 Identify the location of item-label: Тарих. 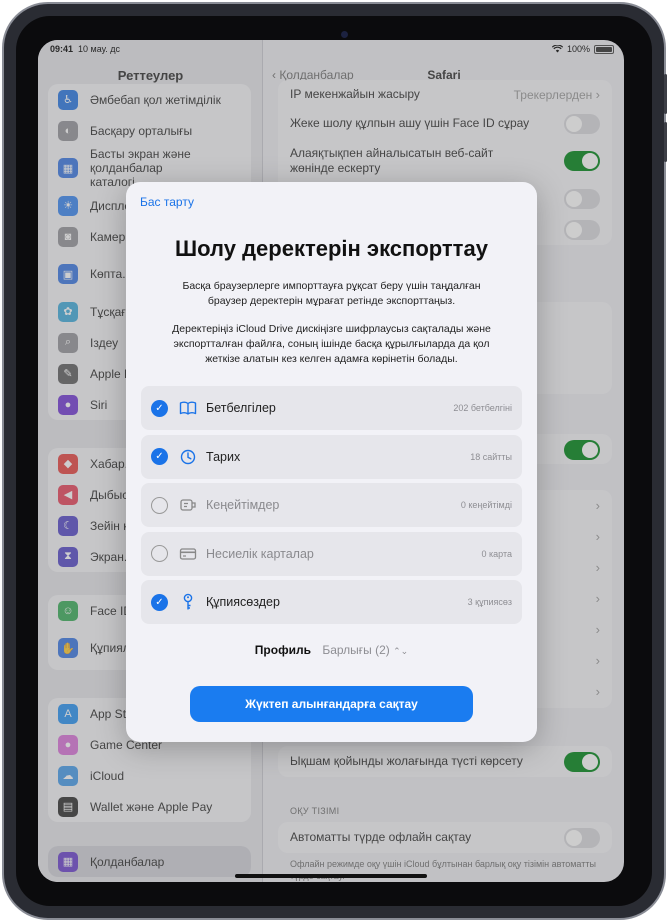
(223, 456).